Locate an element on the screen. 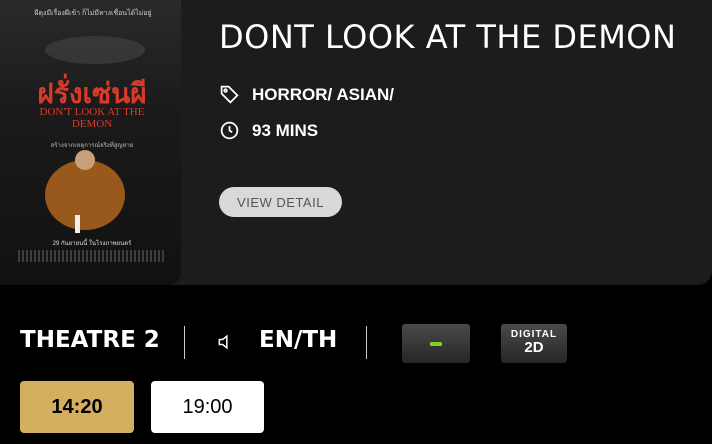 The height and width of the screenshot is (444, 712). genre-row: HORROR/ ASIAN/ is located at coordinates (306, 94).